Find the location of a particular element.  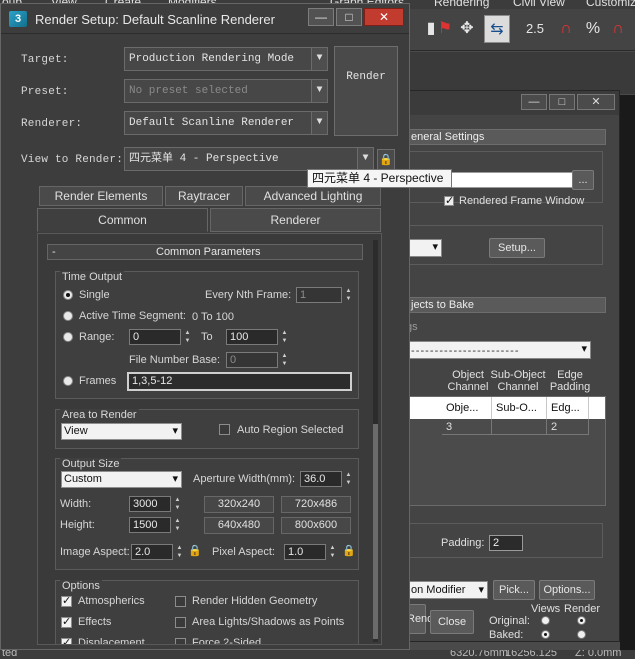

range-from-spinner: 0 ▲ ▼ is located at coordinates (162, 337).